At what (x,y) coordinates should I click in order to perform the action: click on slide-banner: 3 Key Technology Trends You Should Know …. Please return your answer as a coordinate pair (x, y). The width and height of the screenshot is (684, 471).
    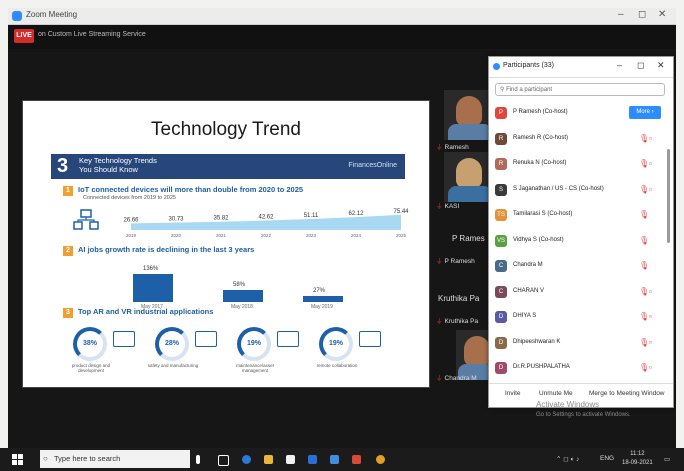
    Looking at the image, I should click on (228, 166).